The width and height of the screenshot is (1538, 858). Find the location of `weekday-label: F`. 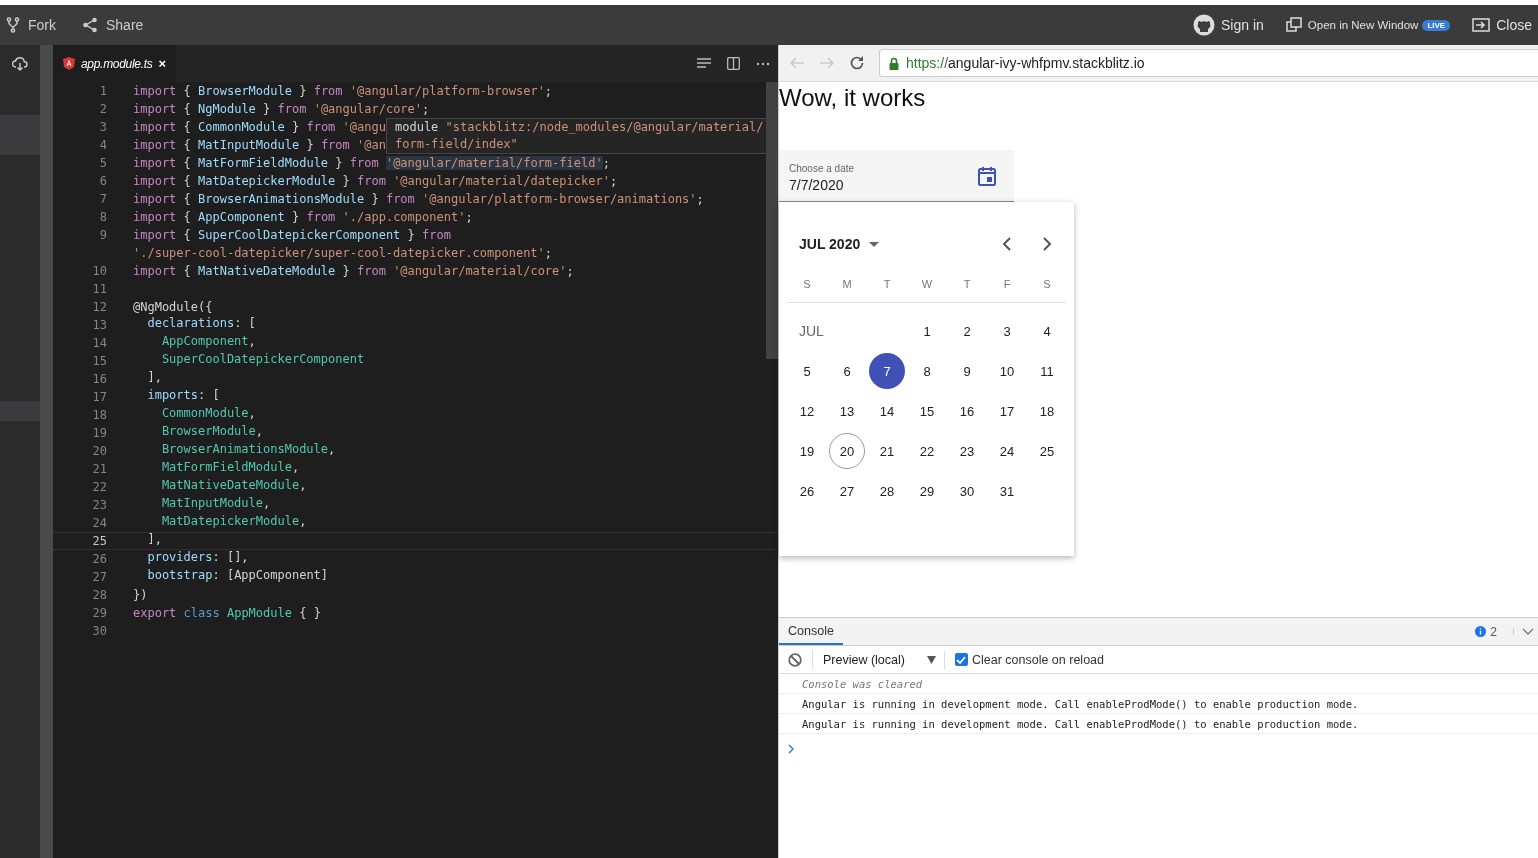

weekday-label: F is located at coordinates (1007, 285).